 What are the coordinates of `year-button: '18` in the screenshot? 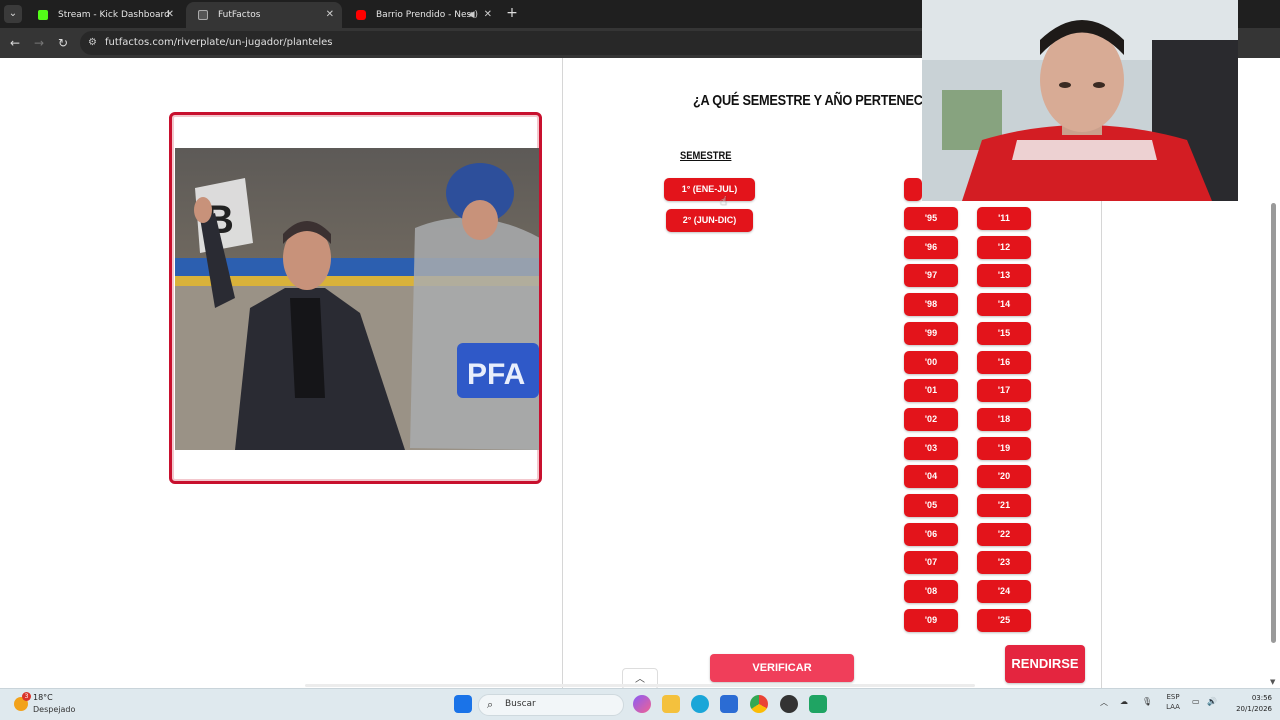 It's located at (1004, 419).